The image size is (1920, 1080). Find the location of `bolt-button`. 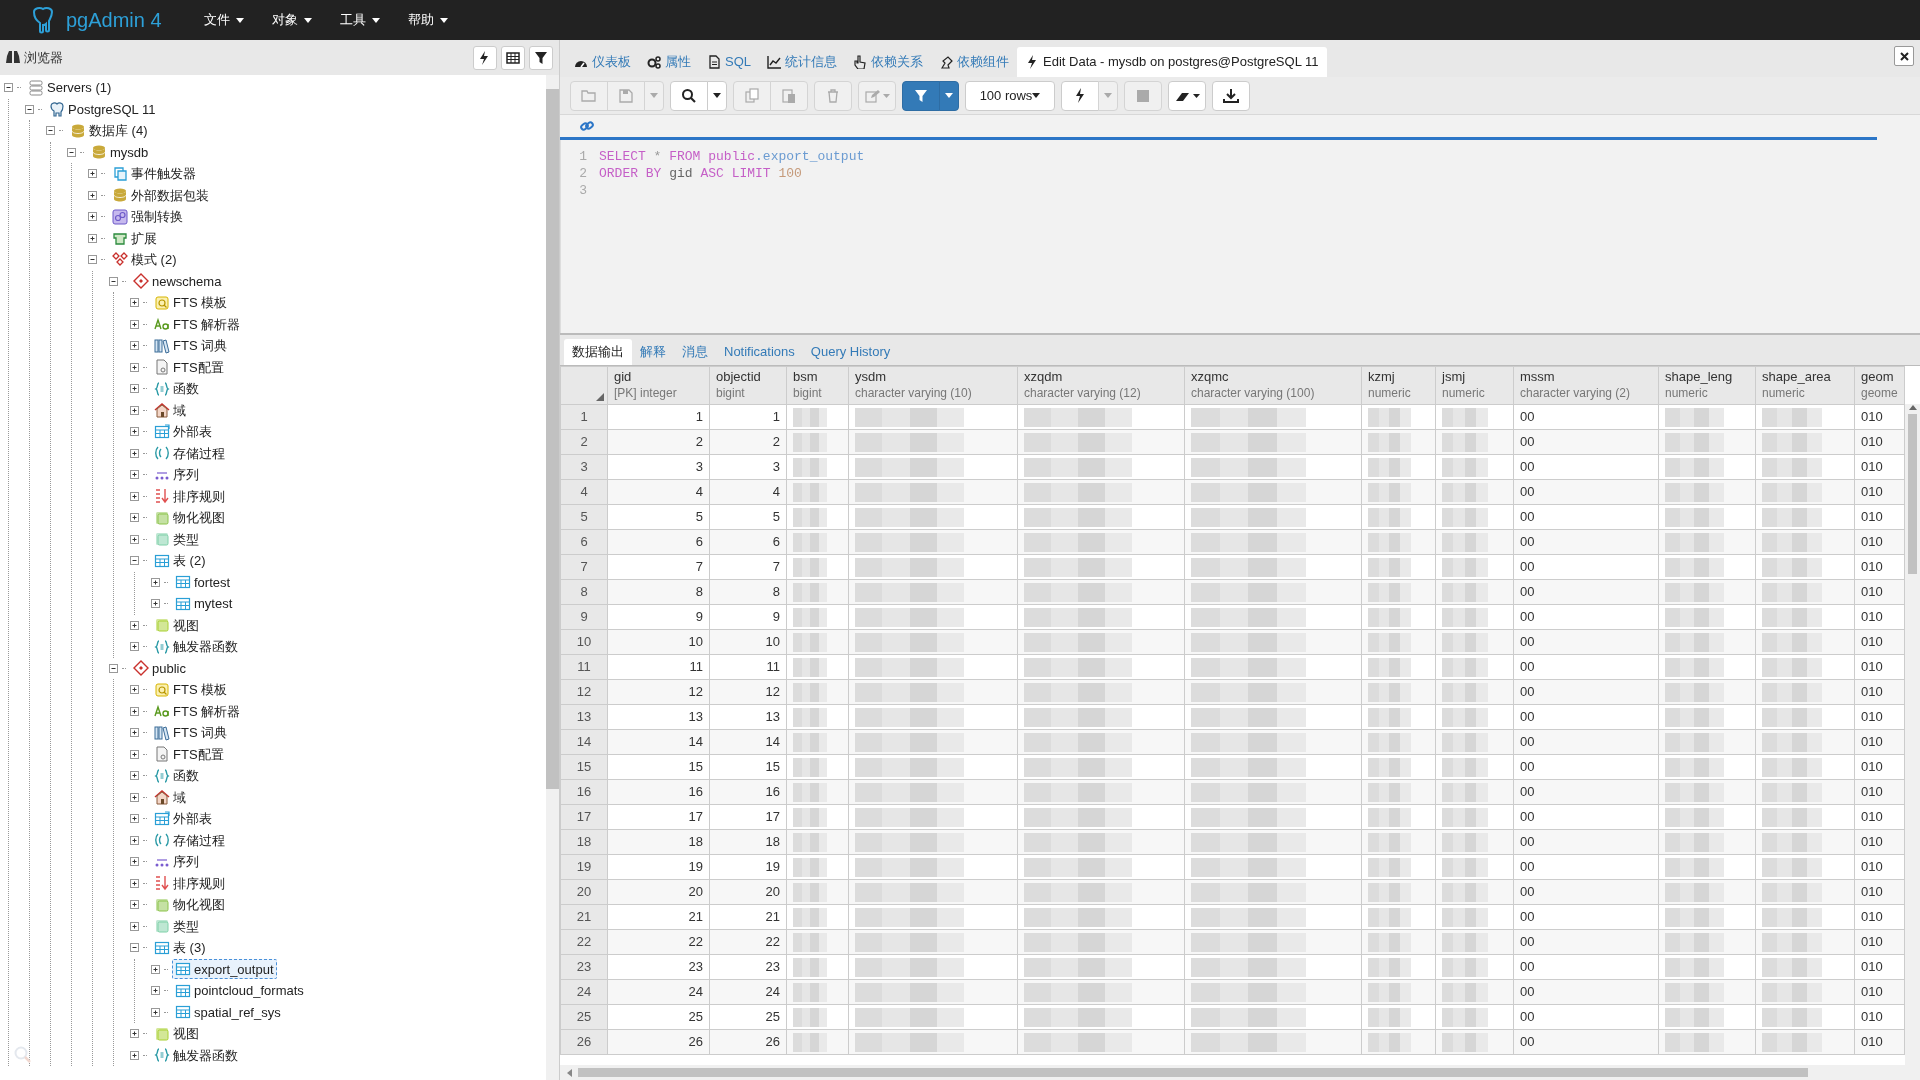

bolt-button is located at coordinates (485, 57).